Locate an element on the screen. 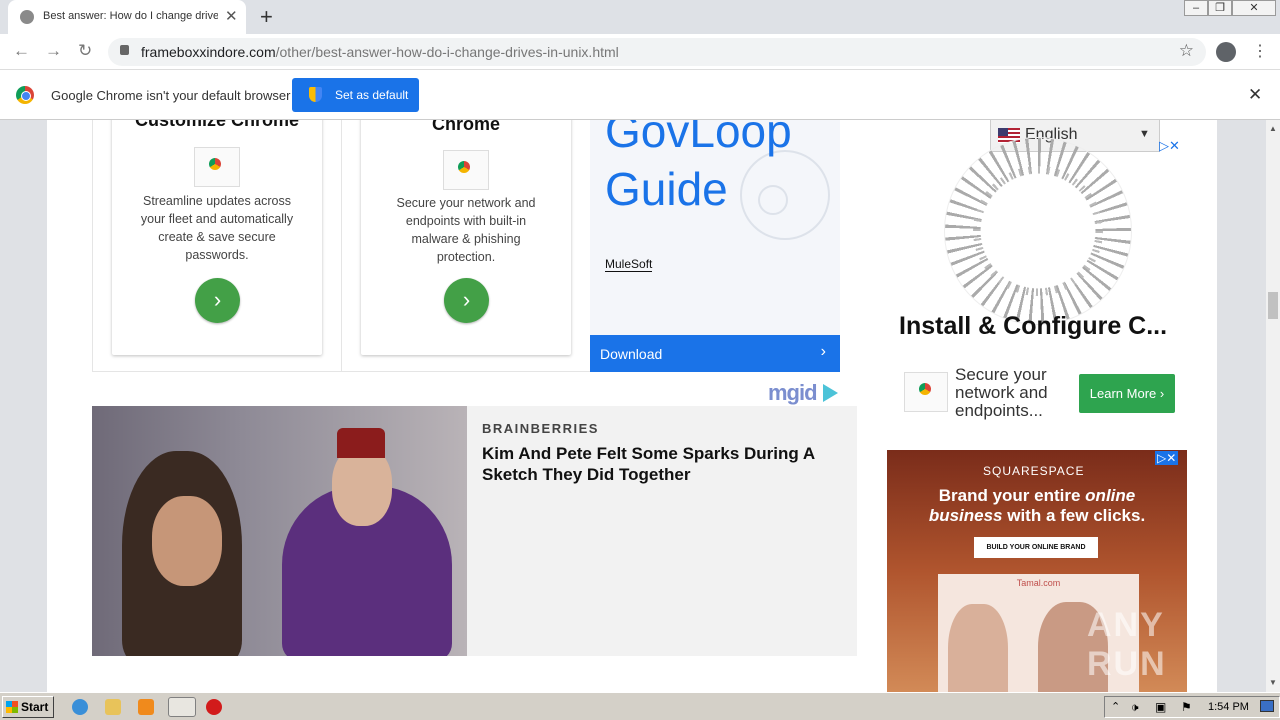  forward-icon: → is located at coordinates (53, 51).